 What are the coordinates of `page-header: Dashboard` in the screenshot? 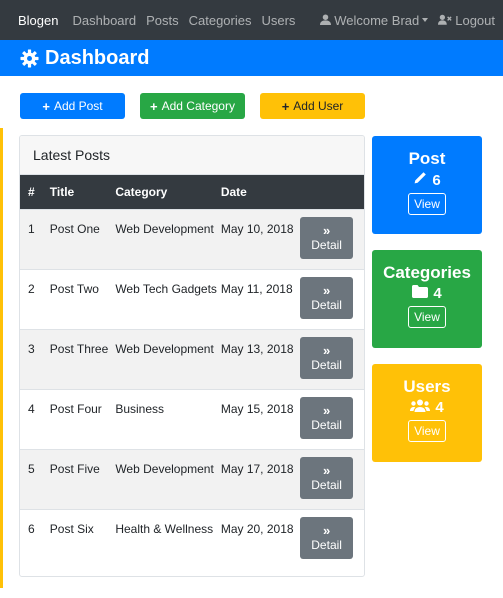 It's located at (251, 58).